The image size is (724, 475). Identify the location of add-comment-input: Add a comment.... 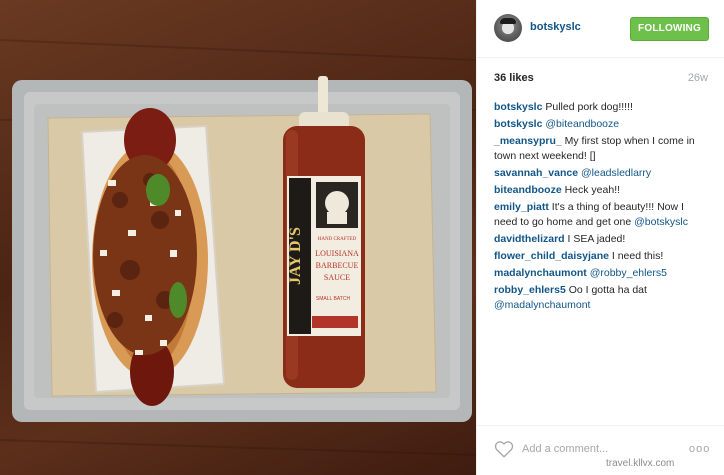
(565, 449).